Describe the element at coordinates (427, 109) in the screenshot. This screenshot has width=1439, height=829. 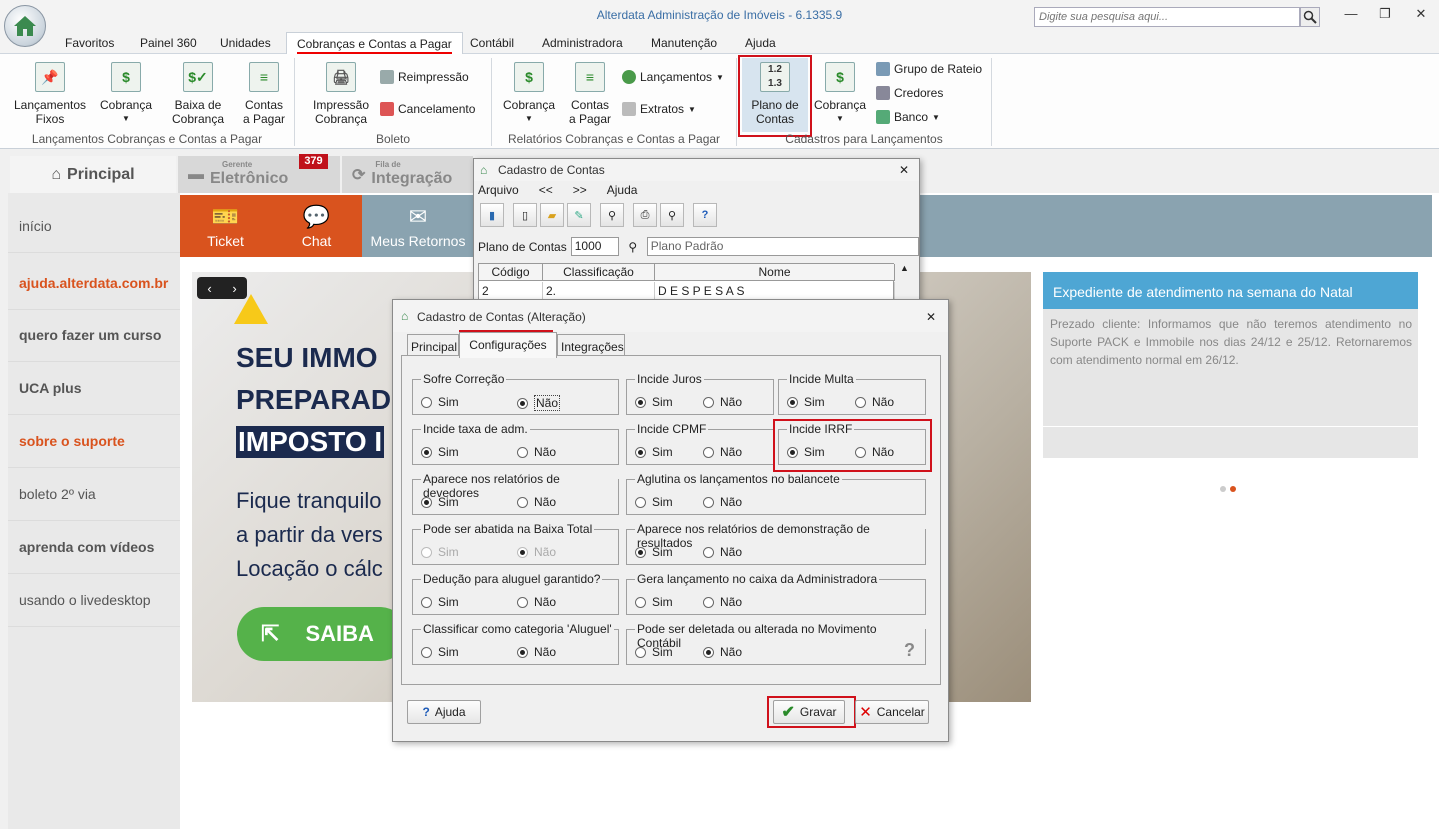
I see `cancelamento-button: Cancelamento` at that location.